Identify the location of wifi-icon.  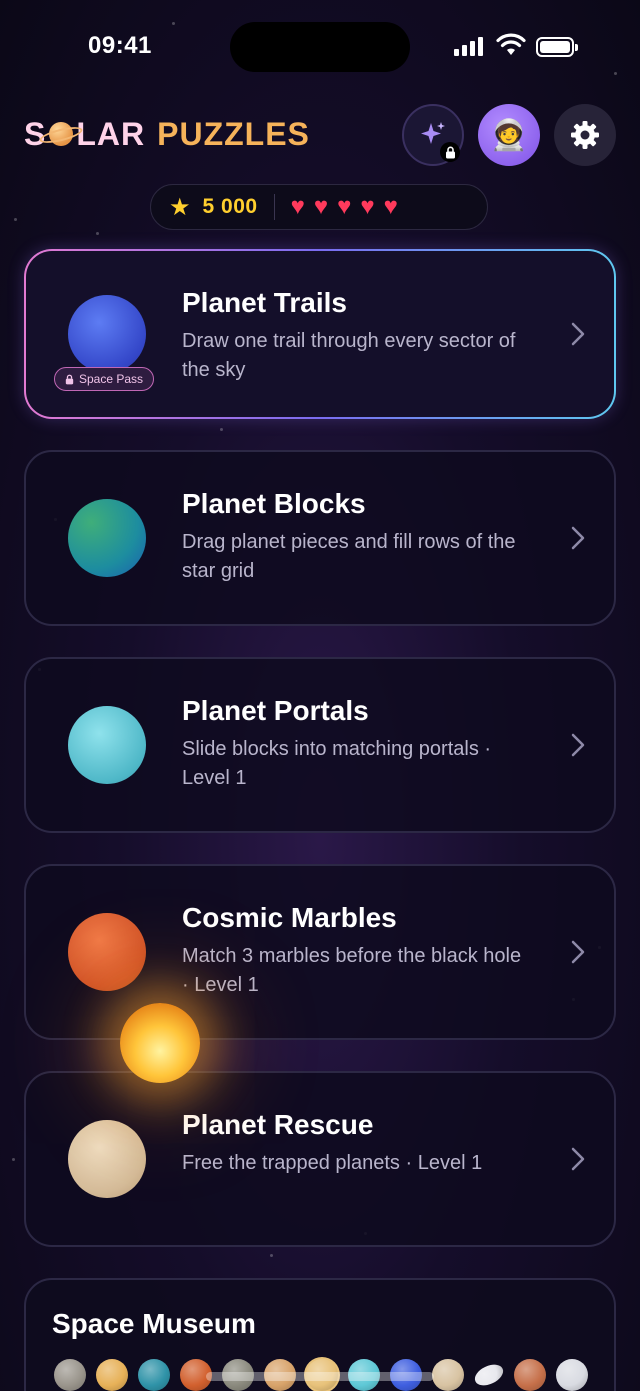
(511, 44).